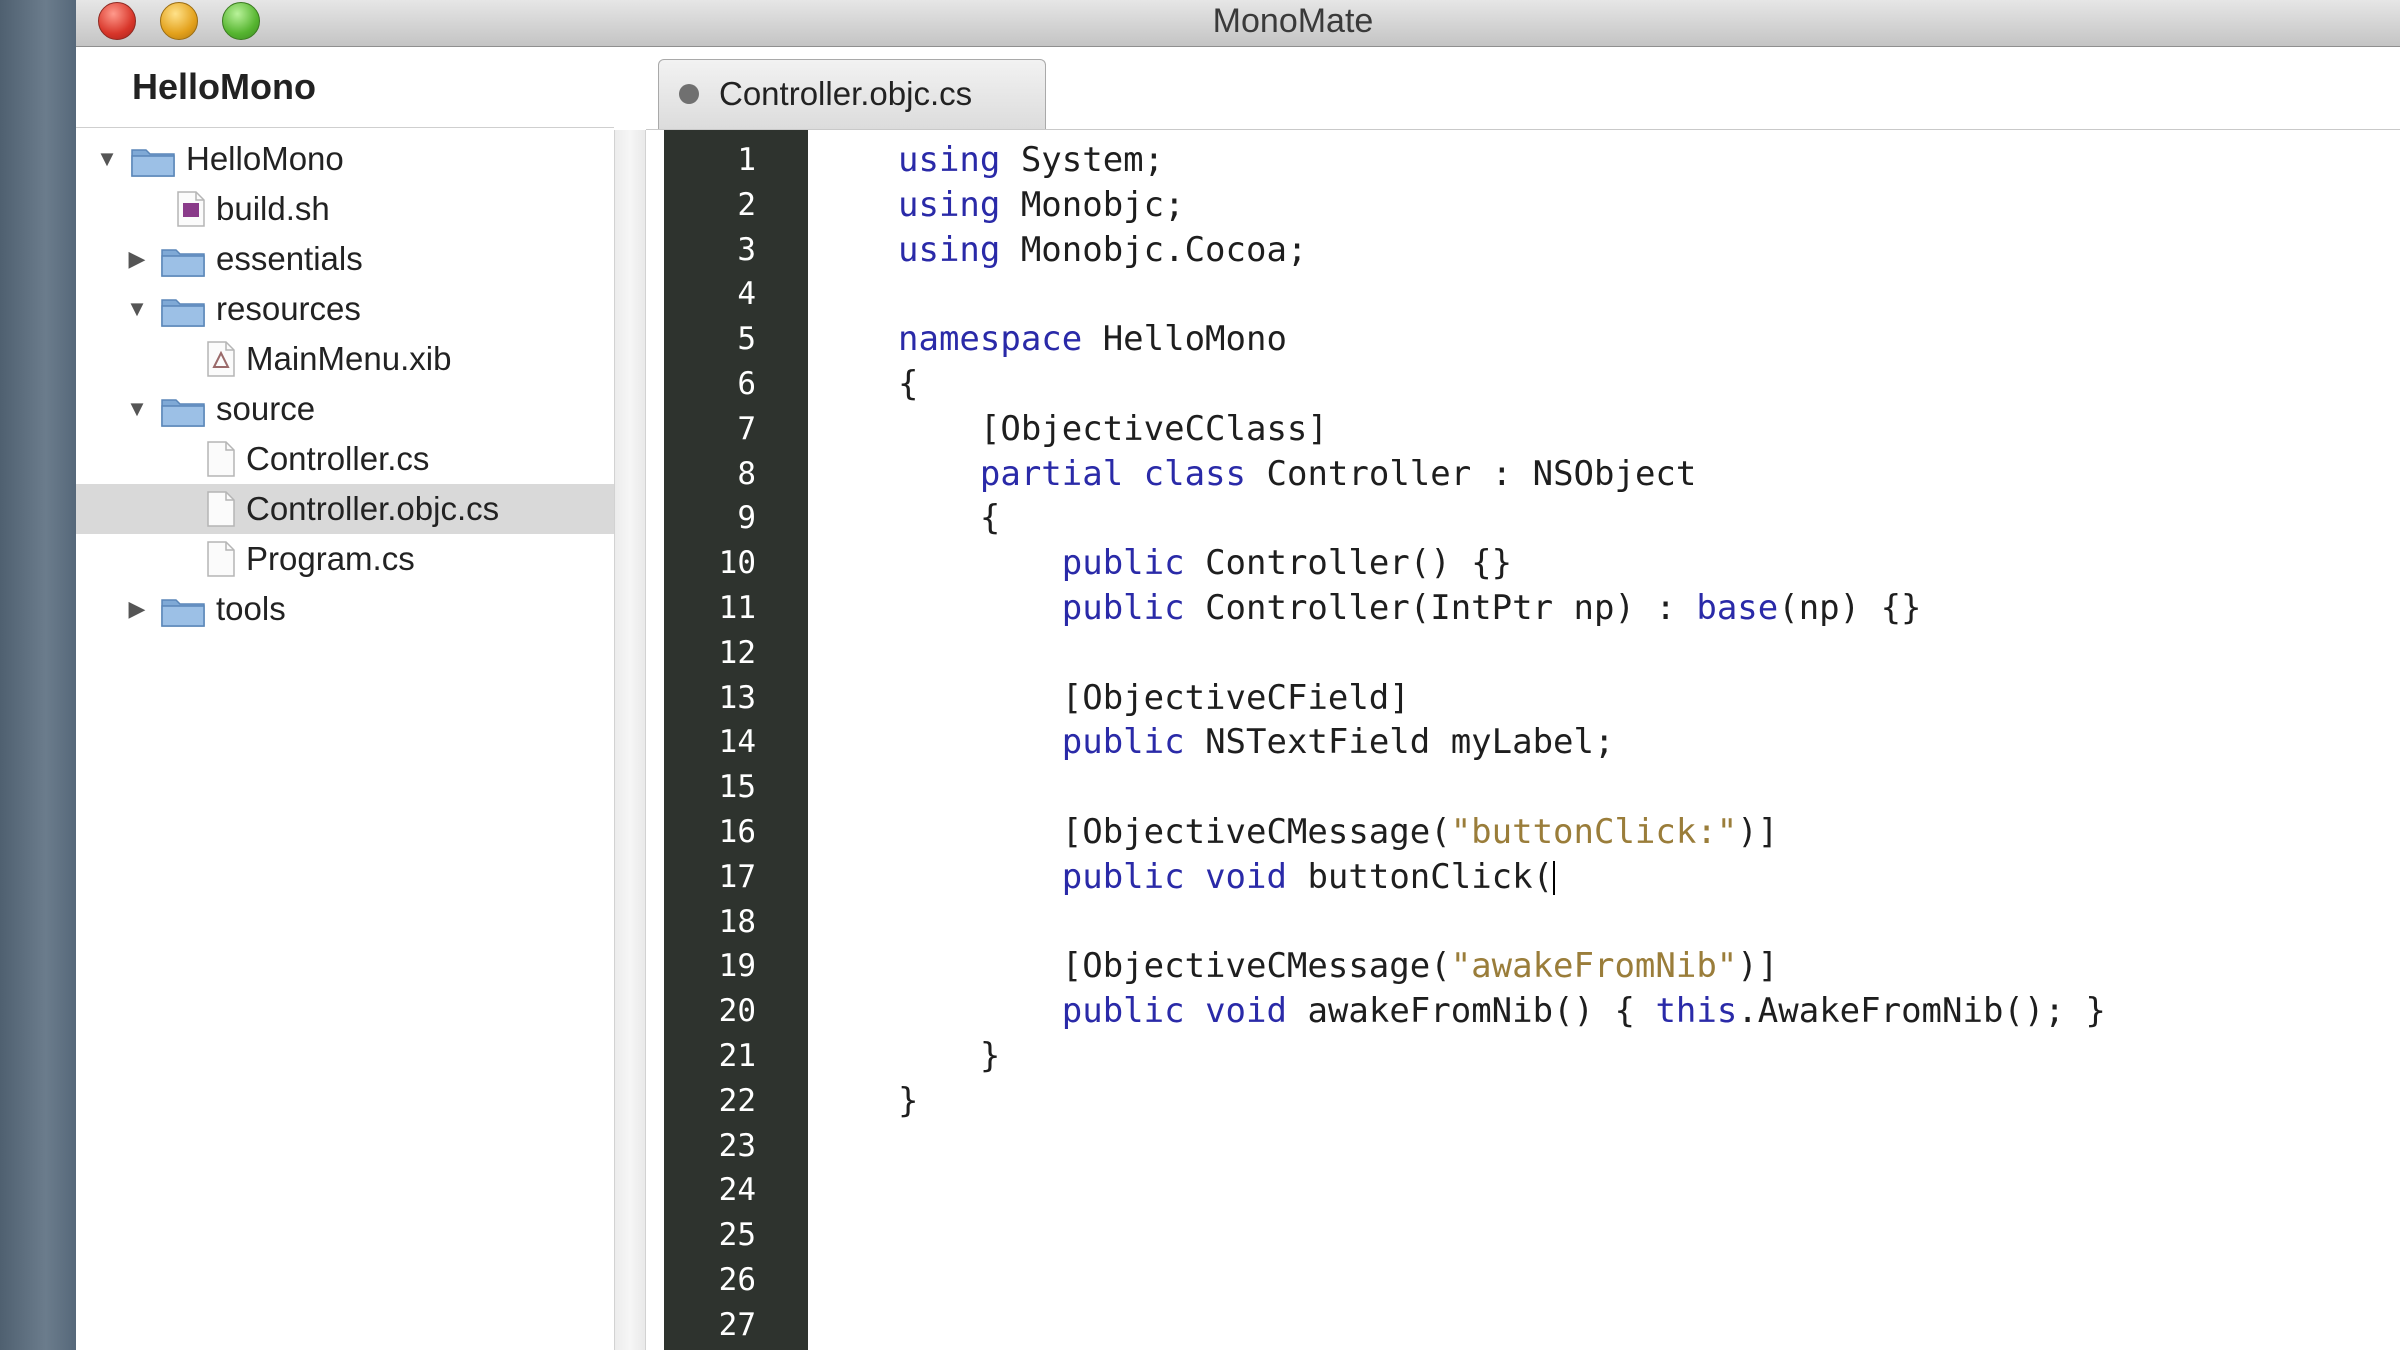  What do you see at coordinates (1082, 160) in the screenshot?
I see `code-token: System;` at bounding box center [1082, 160].